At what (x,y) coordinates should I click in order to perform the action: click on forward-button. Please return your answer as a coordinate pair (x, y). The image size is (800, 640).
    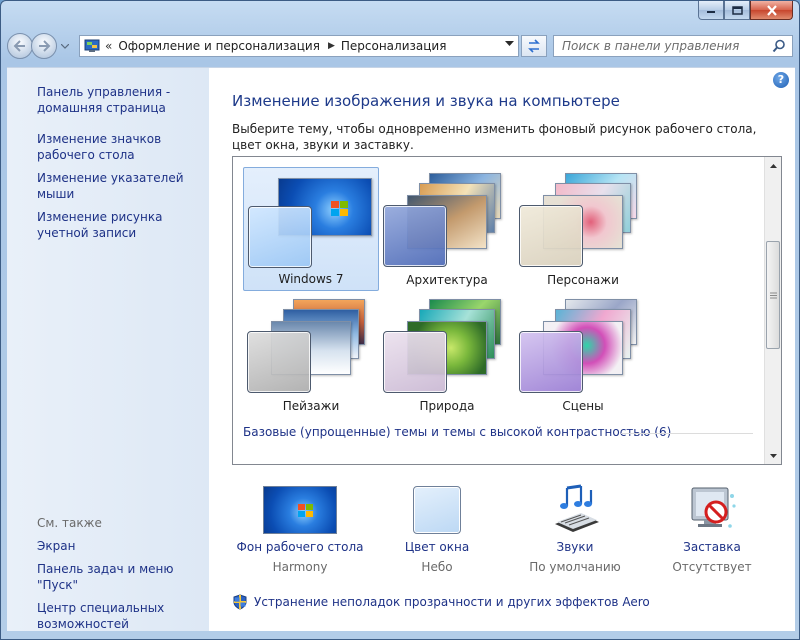
    Looking at the image, I should click on (44, 46).